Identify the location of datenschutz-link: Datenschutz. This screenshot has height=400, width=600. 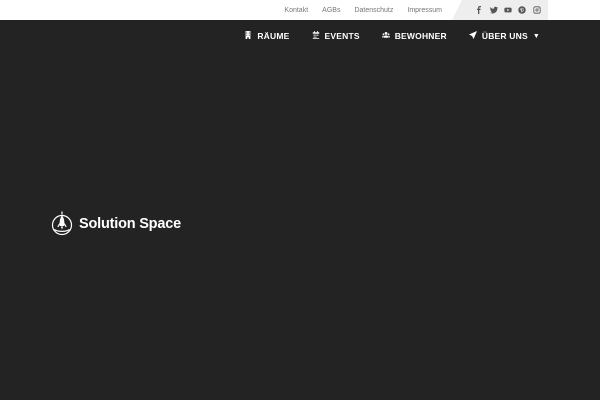
(373, 10).